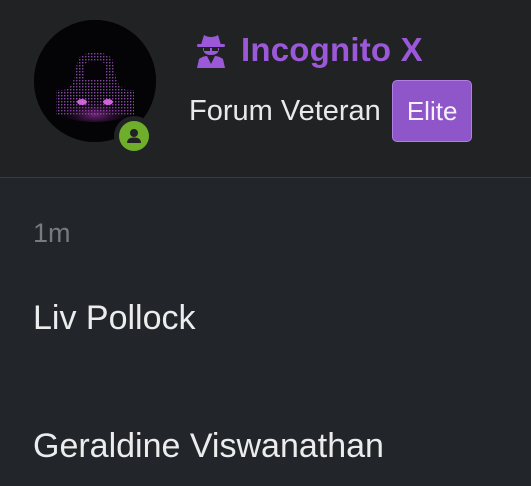 The height and width of the screenshot is (486, 531). I want to click on user-title-row: Forum Veteran Elite, so click(331, 111).